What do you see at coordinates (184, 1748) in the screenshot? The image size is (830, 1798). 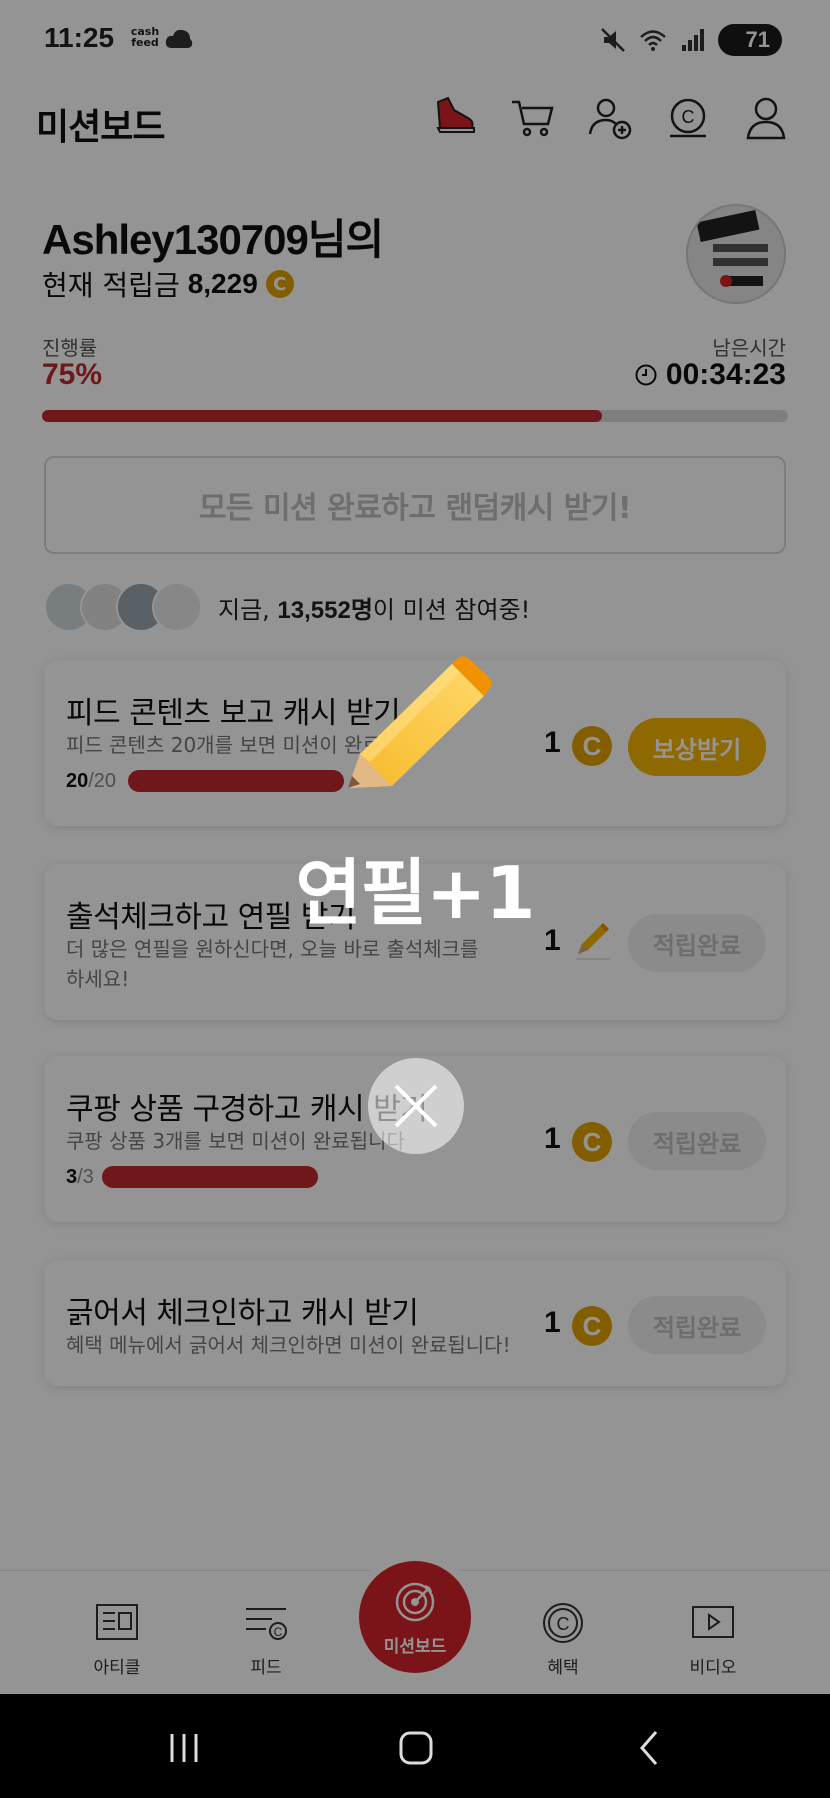 I see `recent-apps-icon` at bounding box center [184, 1748].